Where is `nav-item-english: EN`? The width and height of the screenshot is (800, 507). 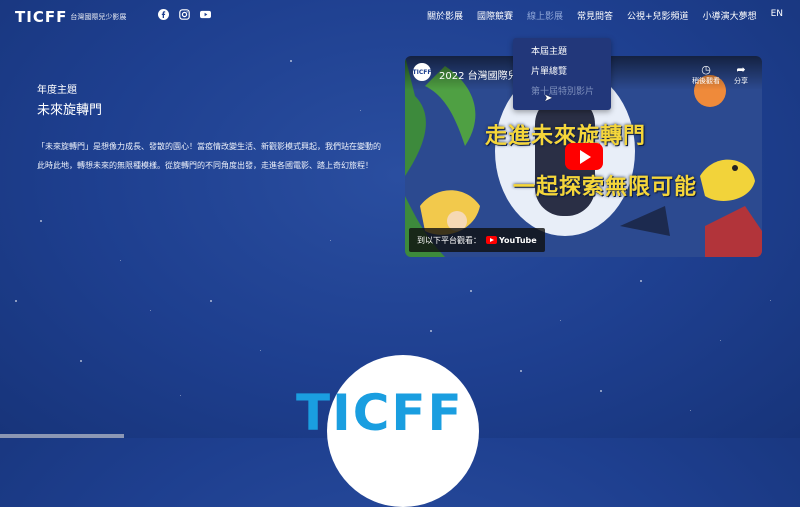
nav-item-english: EN is located at coordinates (777, 15).